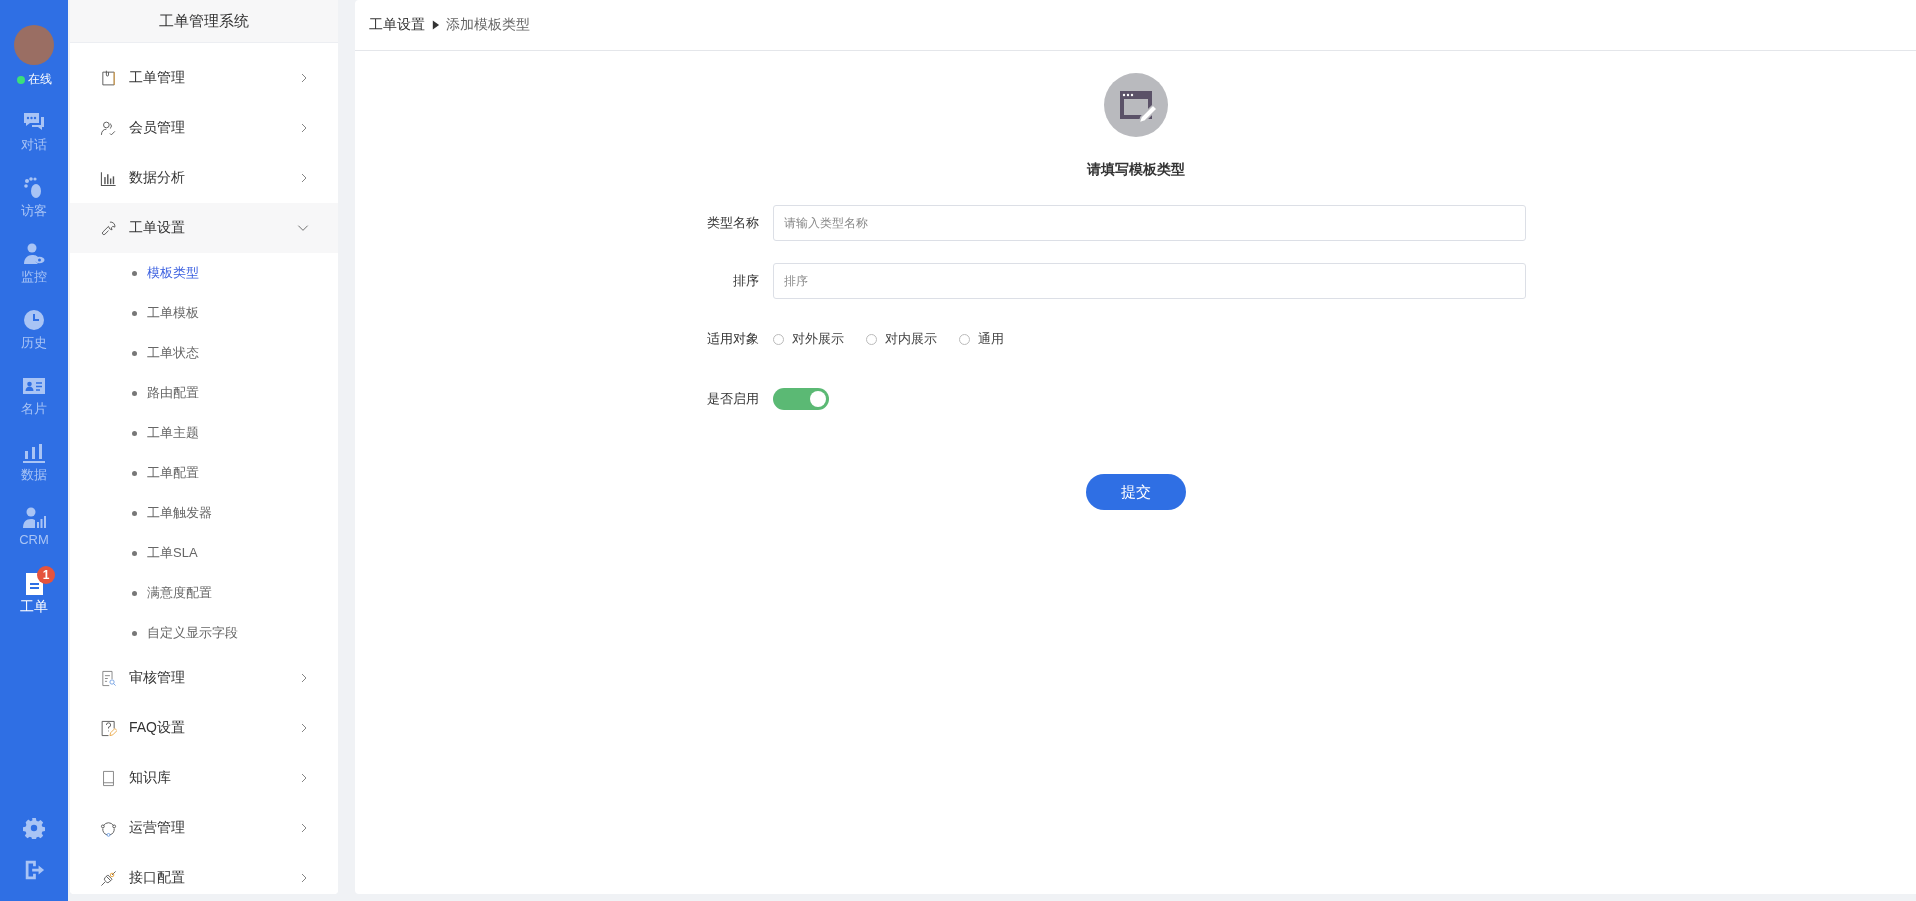 The width and height of the screenshot is (1916, 901). Describe the element at coordinates (204, 228) in the screenshot. I see `menu-item: 工单设置` at that location.